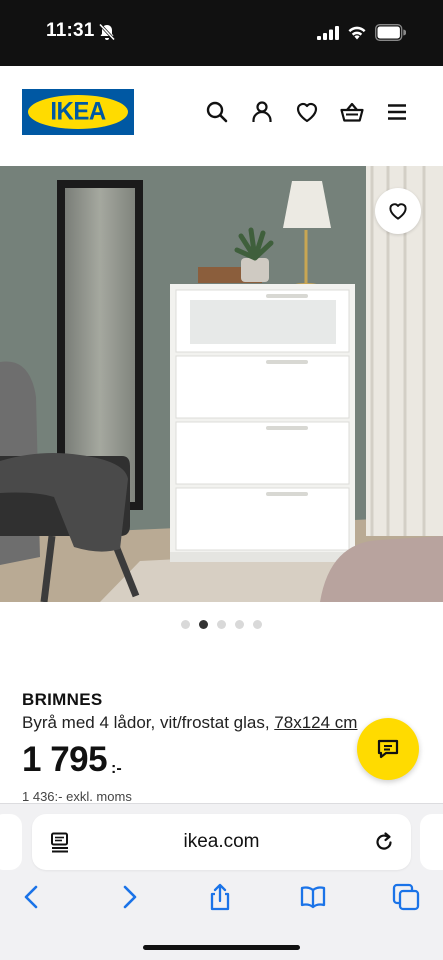  Describe the element at coordinates (357, 33) in the screenshot. I see `wifi-icon` at that location.